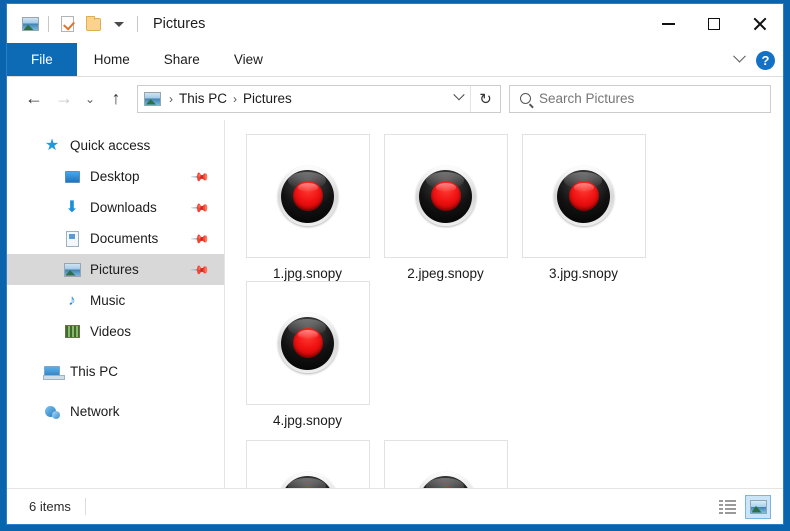 This screenshot has width=790, height=531. I want to click on sidebar-item-label: This PC, so click(94, 371).